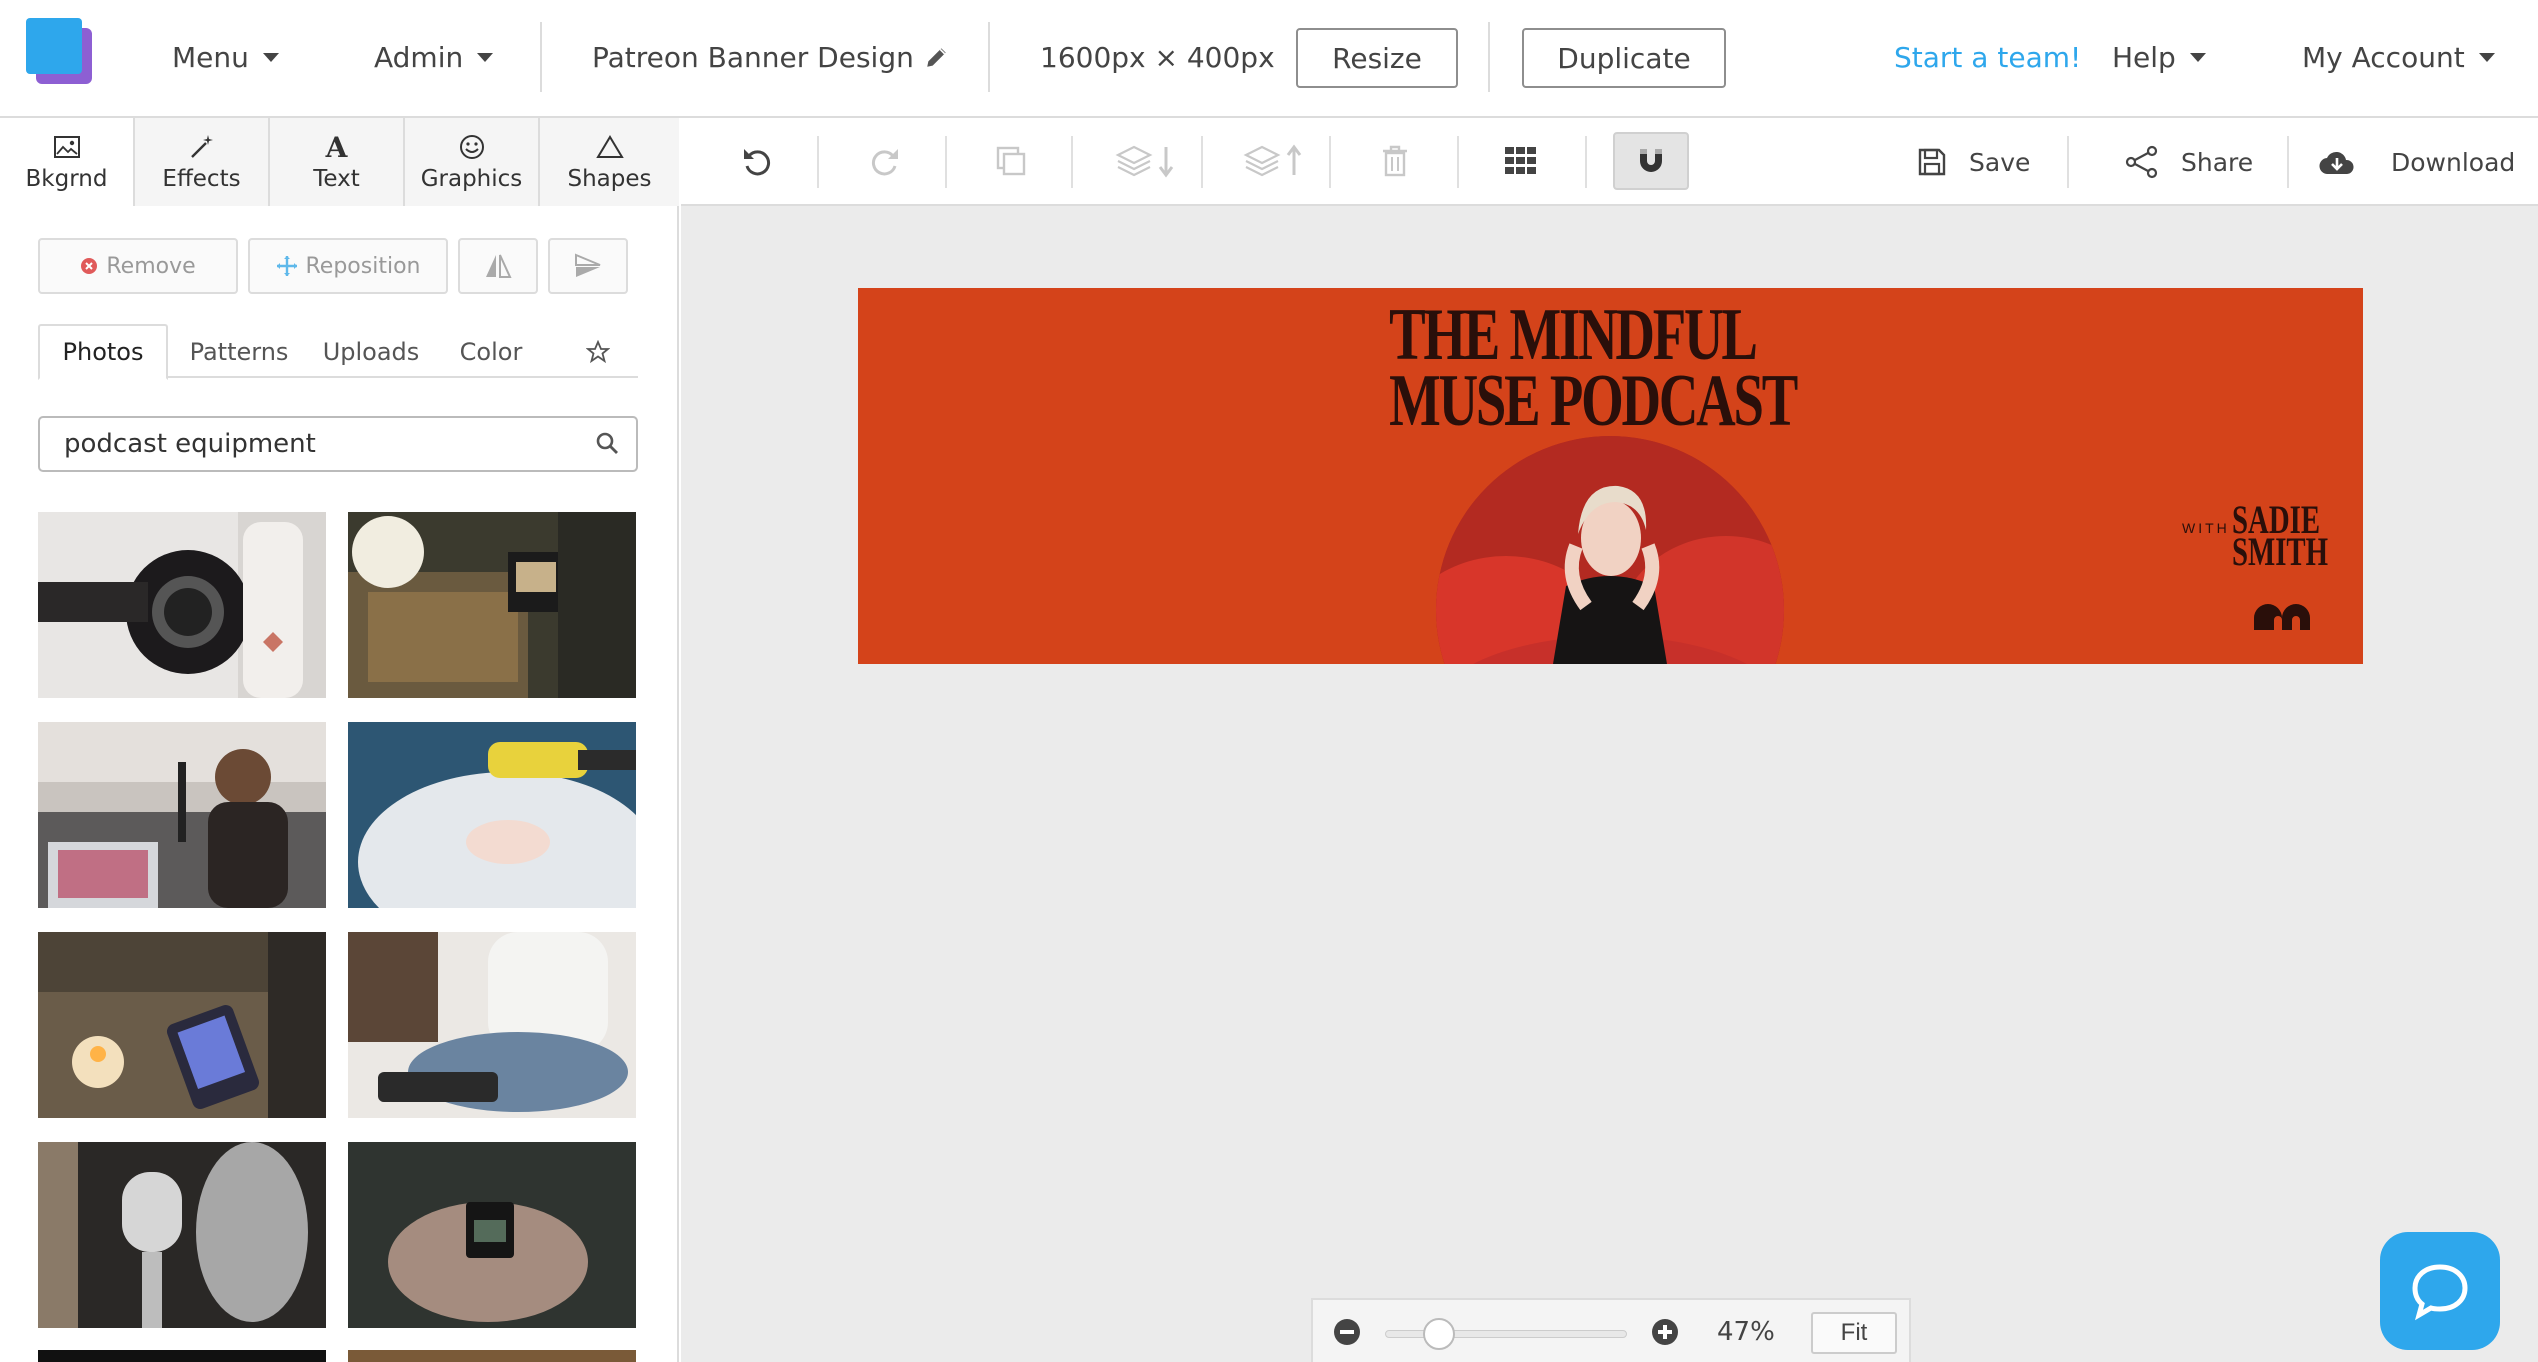 This screenshot has height=1362, width=2538. I want to click on grid-icon, so click(1521, 161).